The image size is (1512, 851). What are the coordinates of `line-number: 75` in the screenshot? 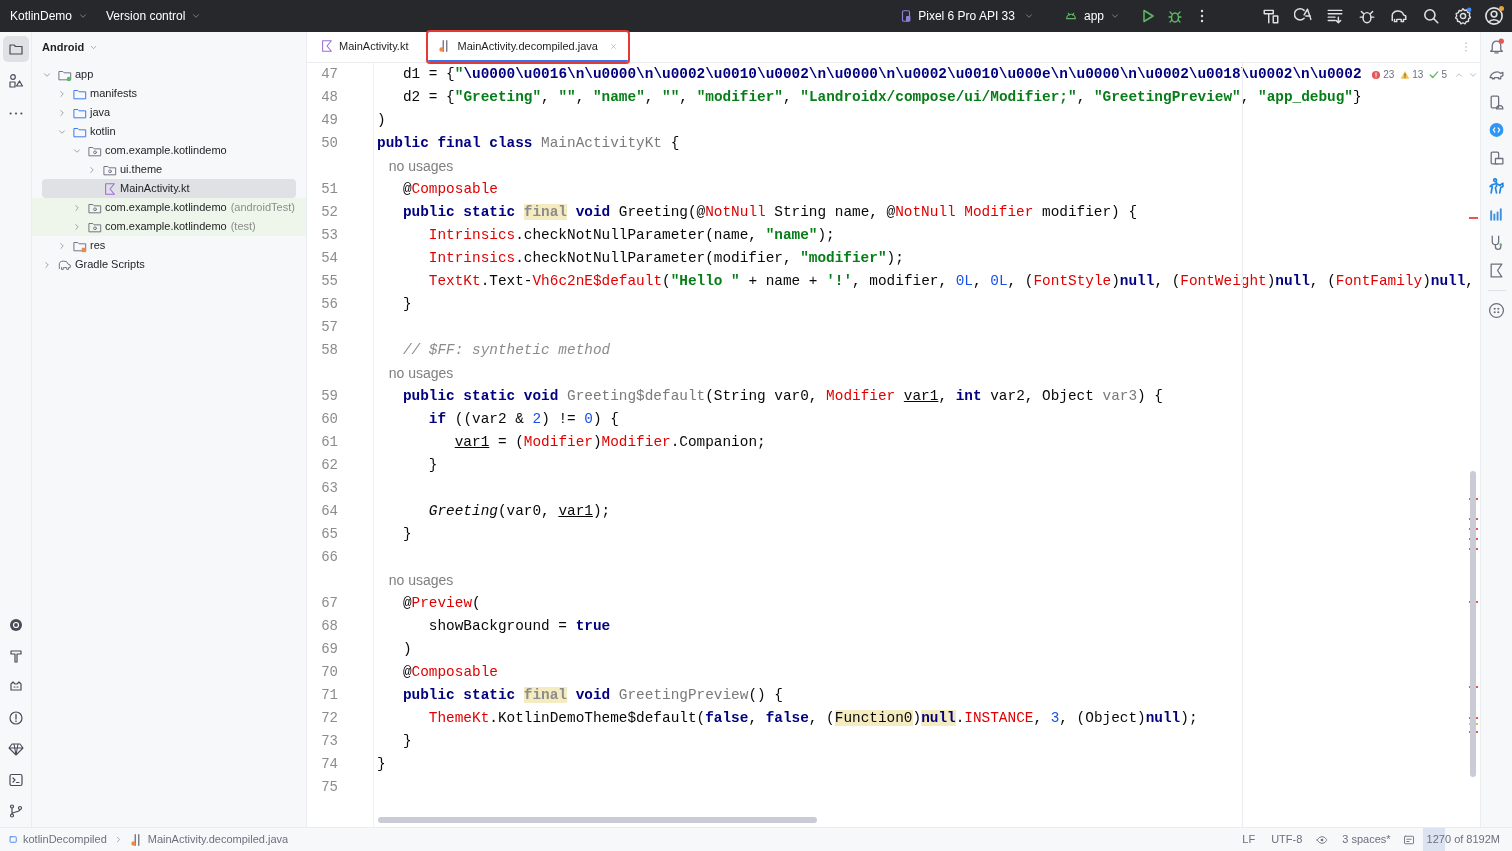 It's located at (329, 787).